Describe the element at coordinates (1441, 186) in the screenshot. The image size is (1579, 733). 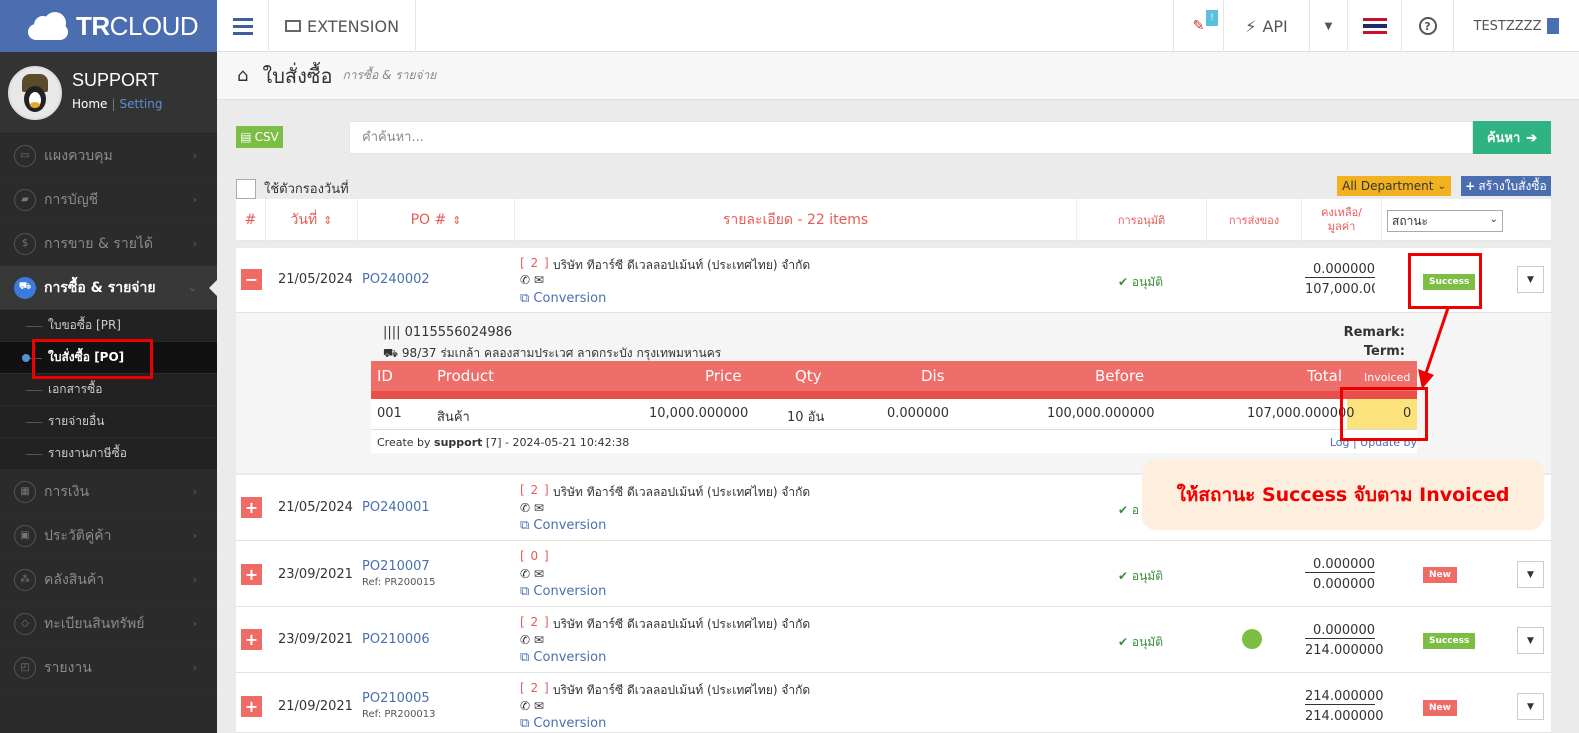
I see `chevron-down-icon: ⌄` at that location.